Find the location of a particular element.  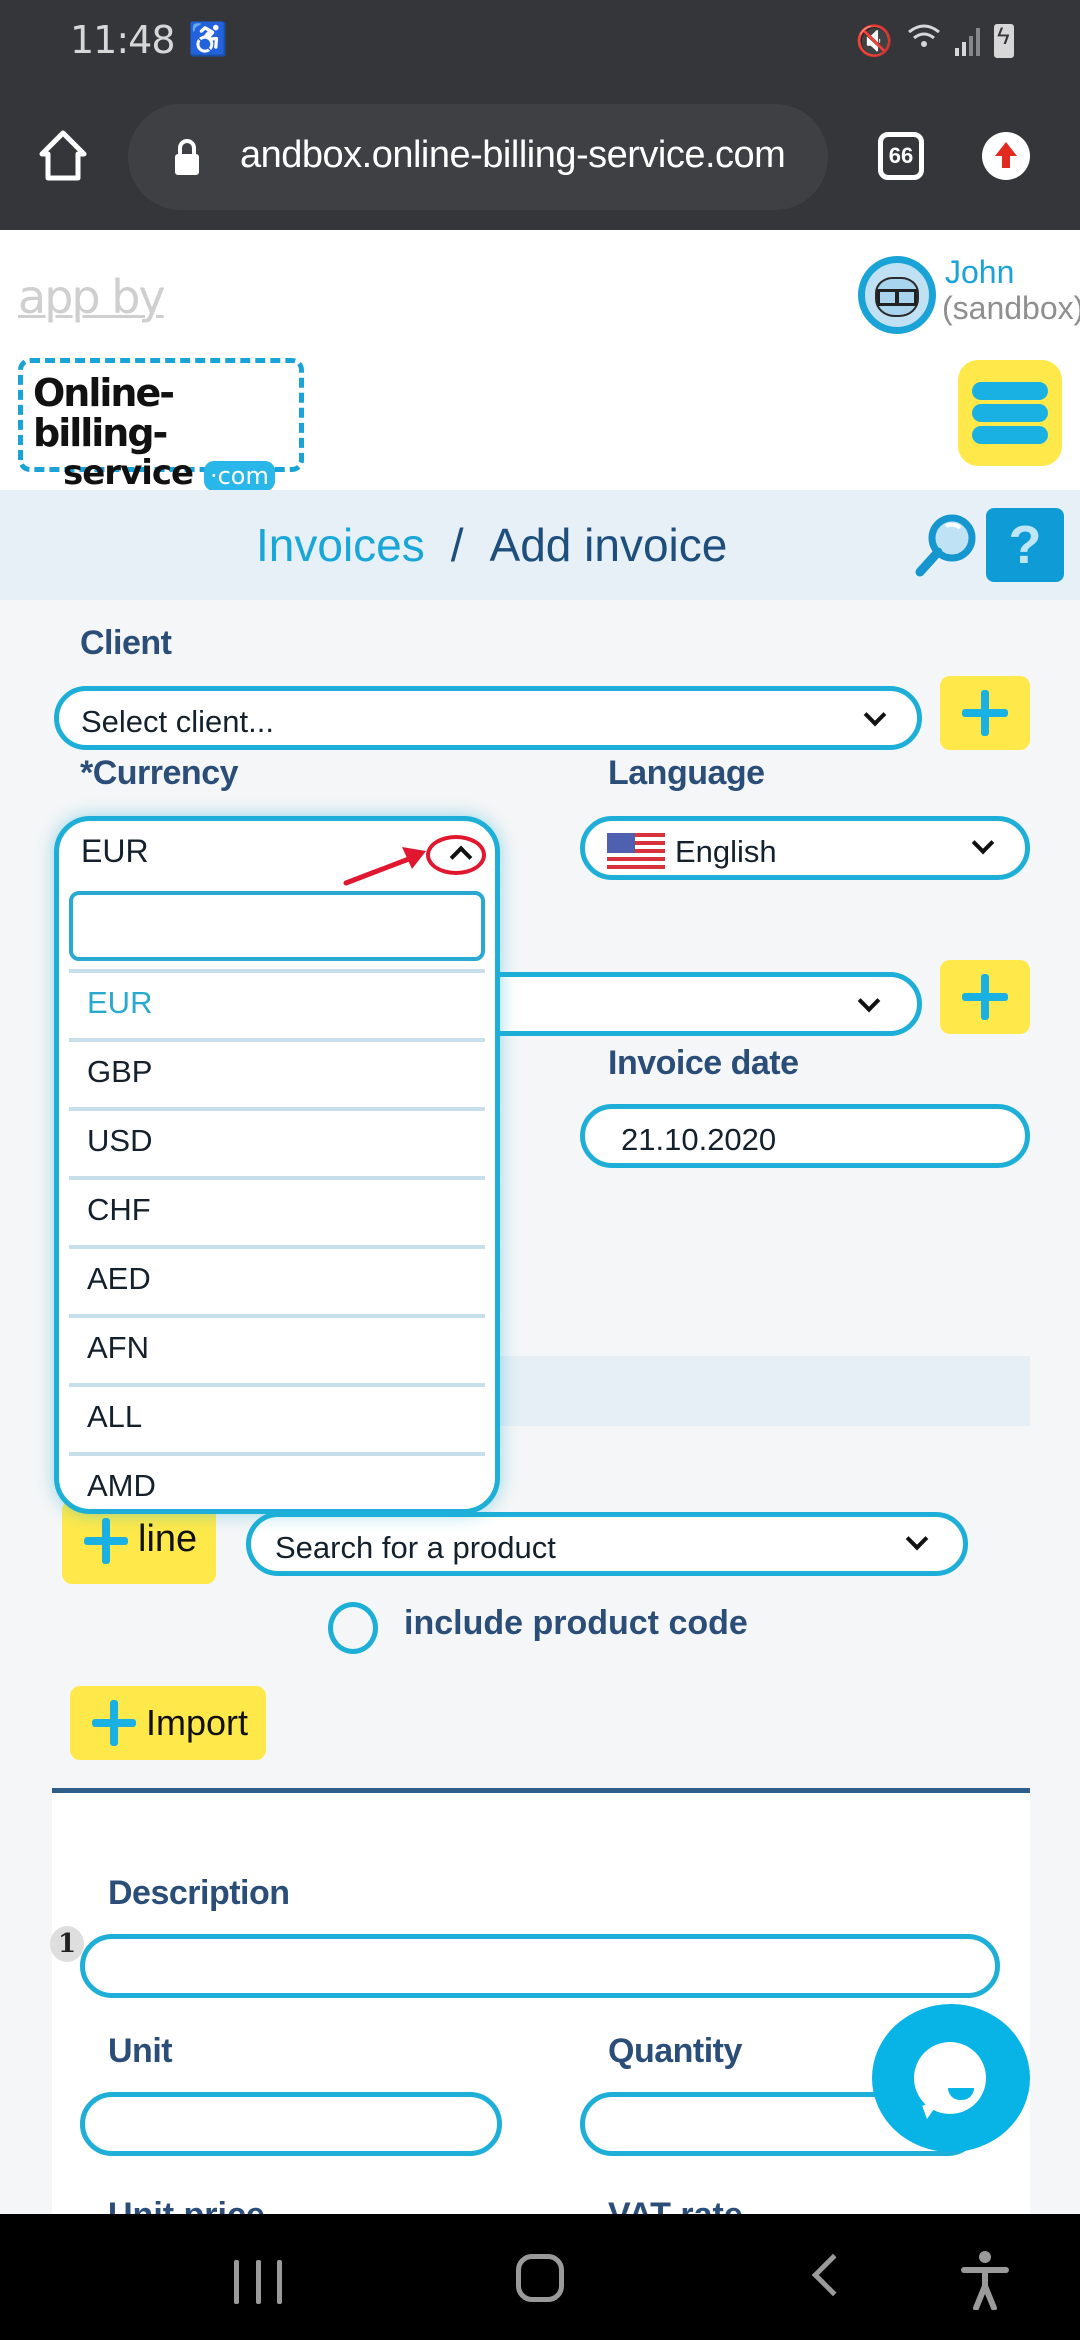

user-account-type: (sandbox) is located at coordinates (1011, 308).